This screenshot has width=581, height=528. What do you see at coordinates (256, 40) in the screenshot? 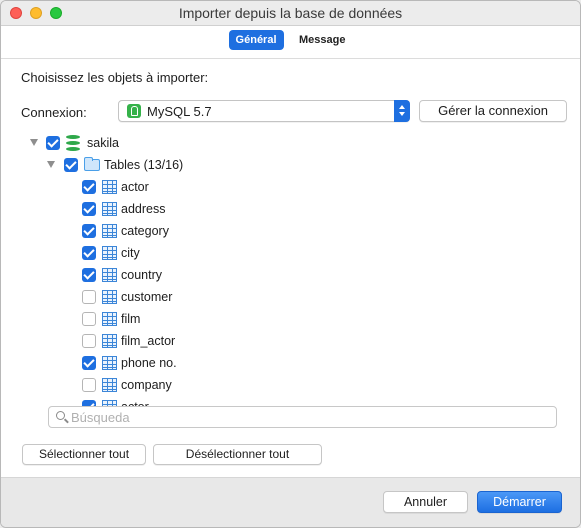
I see `tab-general: Général` at bounding box center [256, 40].